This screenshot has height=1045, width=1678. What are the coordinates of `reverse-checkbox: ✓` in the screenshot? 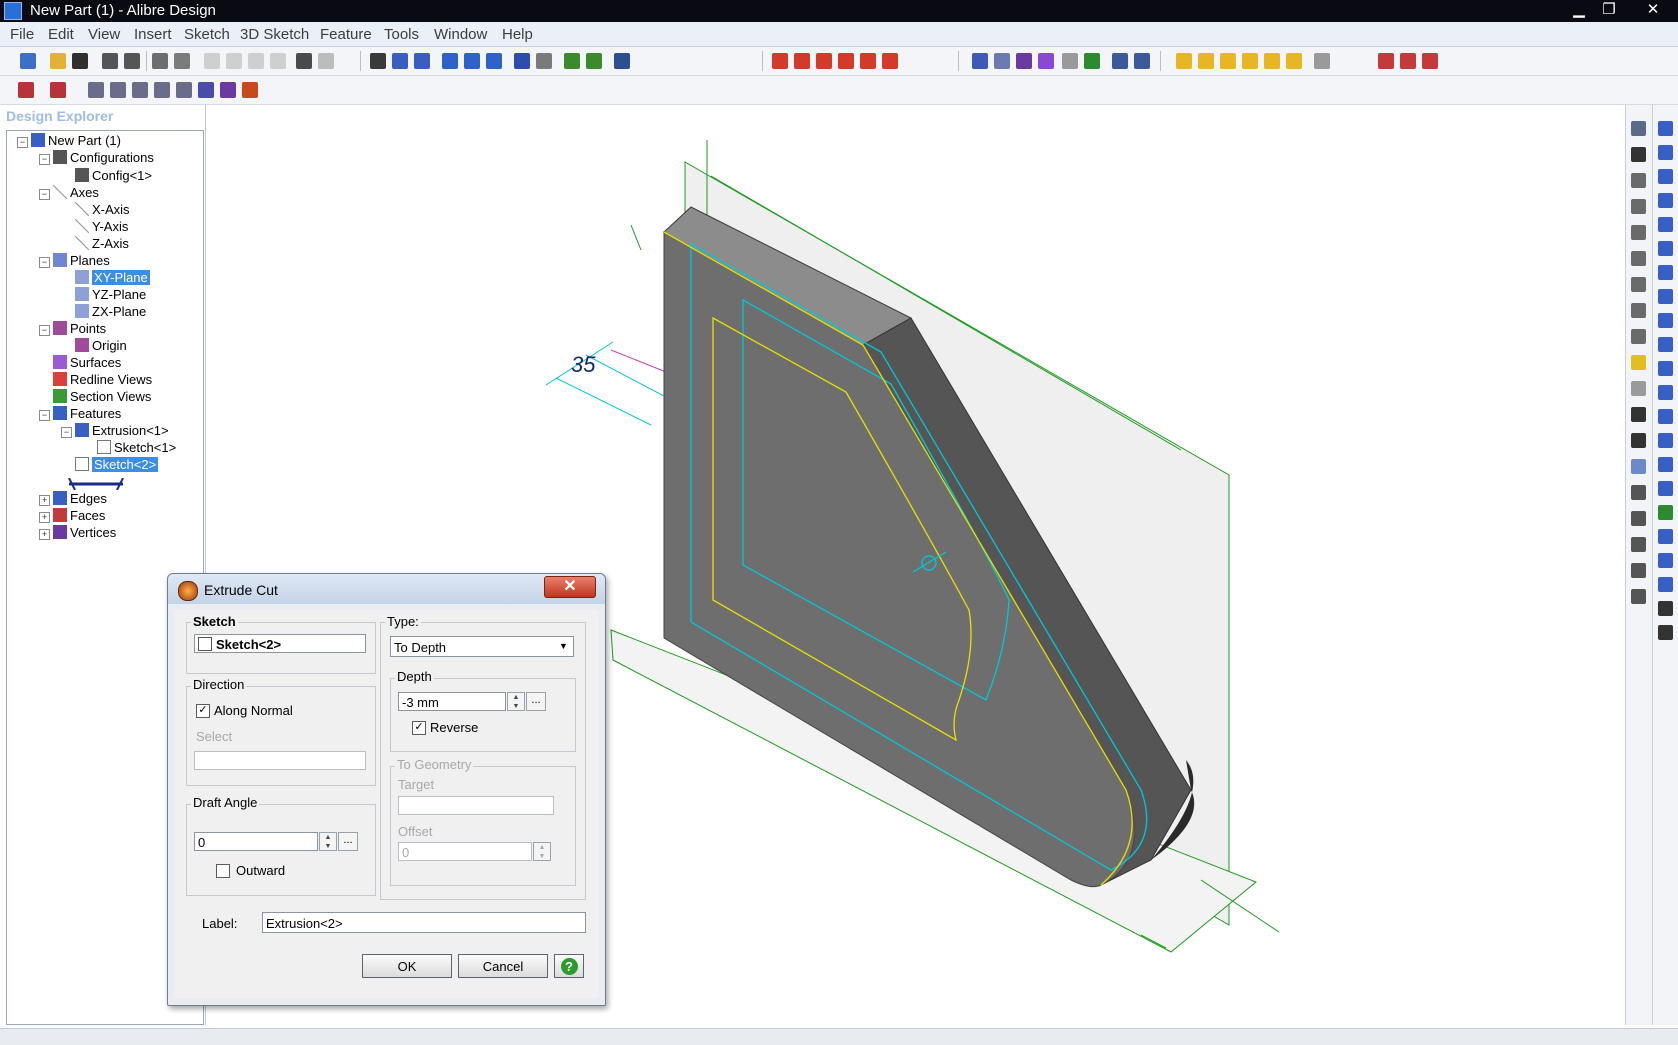 It's located at (419, 728).